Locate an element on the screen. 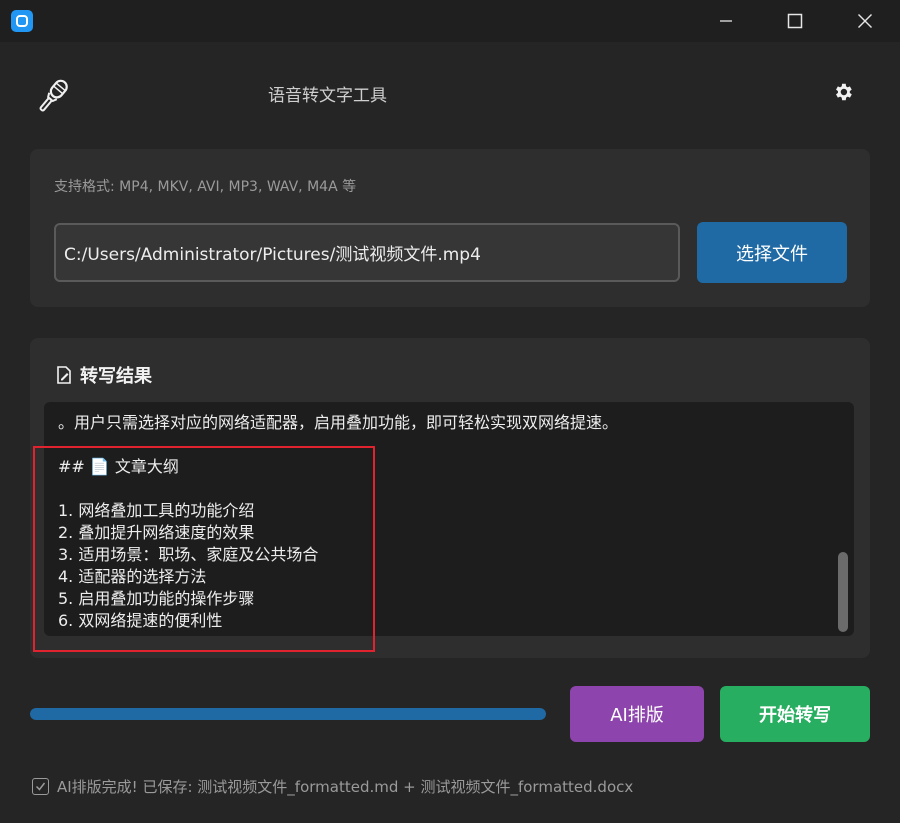 The height and width of the screenshot is (823, 900). close-icon is located at coordinates (865, 21).